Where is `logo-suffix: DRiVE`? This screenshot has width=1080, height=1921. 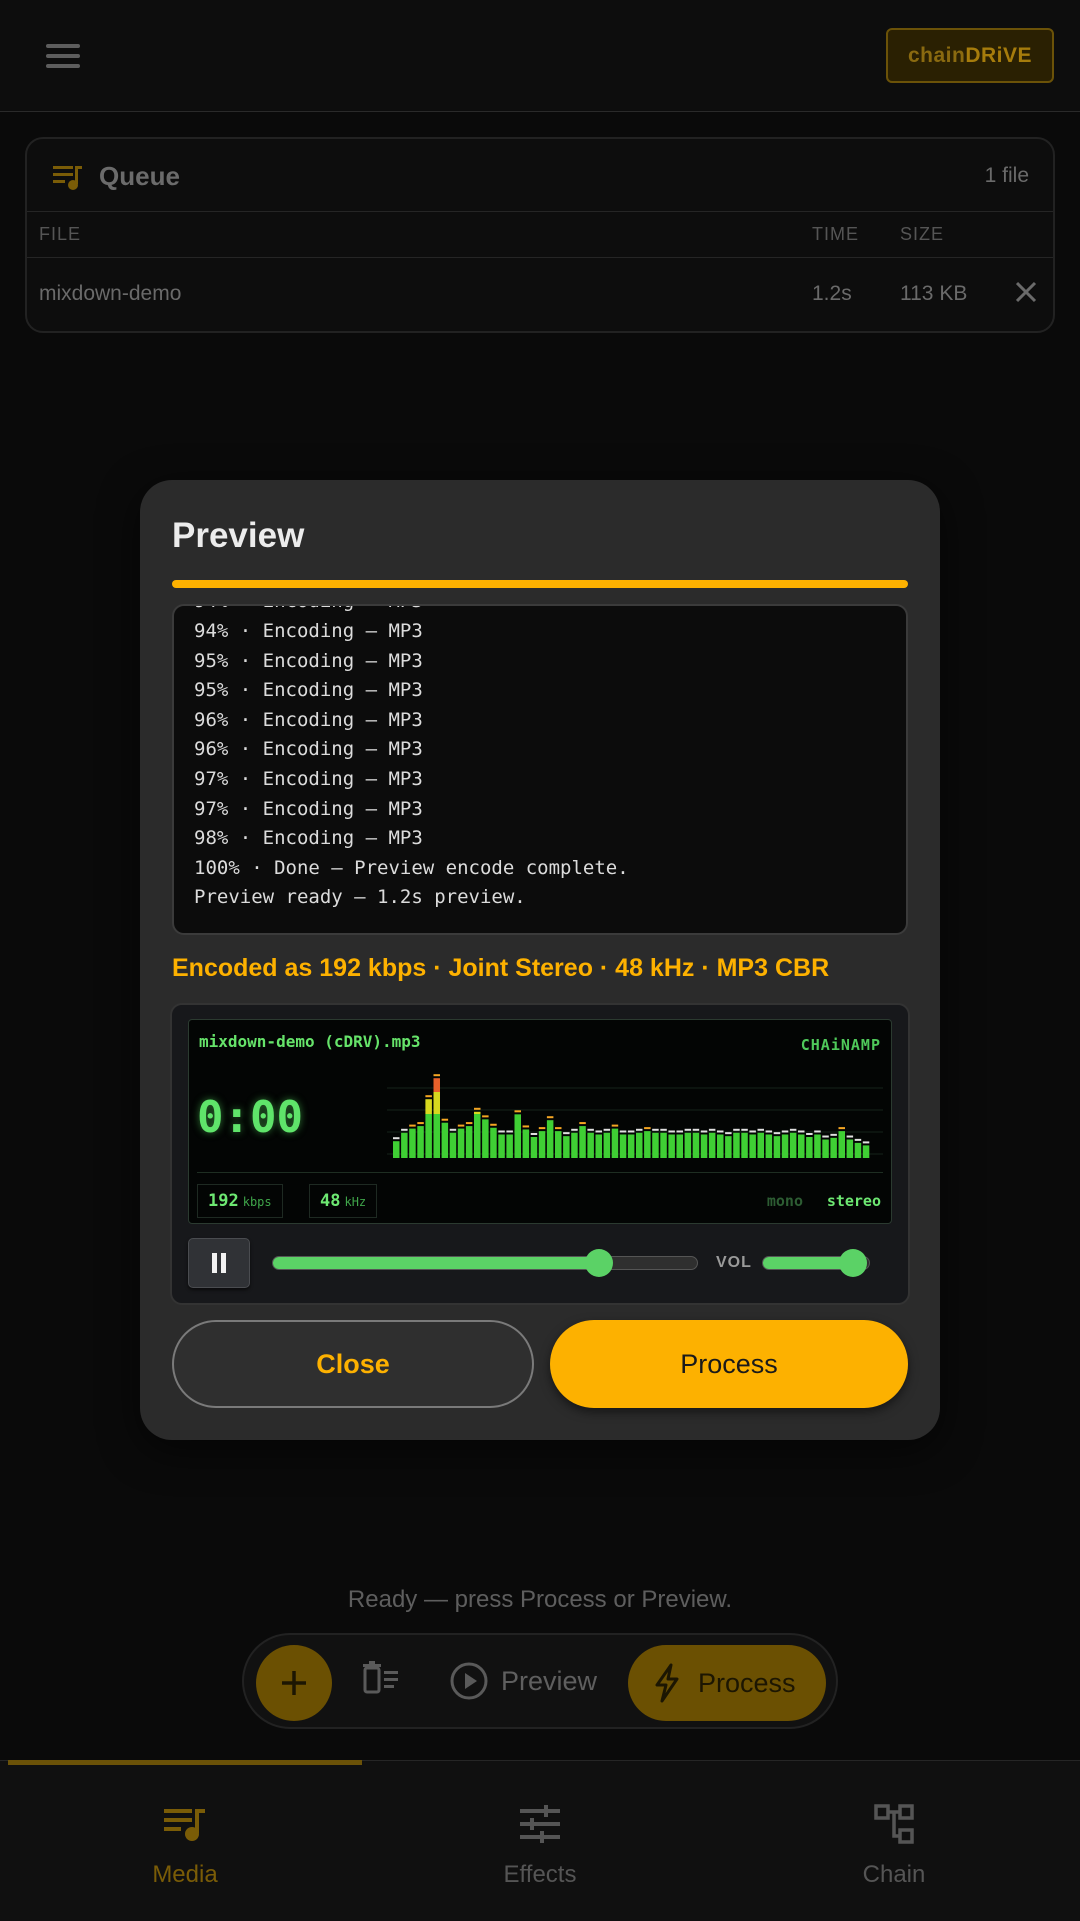
logo-suffix: DRiVE is located at coordinates (999, 55).